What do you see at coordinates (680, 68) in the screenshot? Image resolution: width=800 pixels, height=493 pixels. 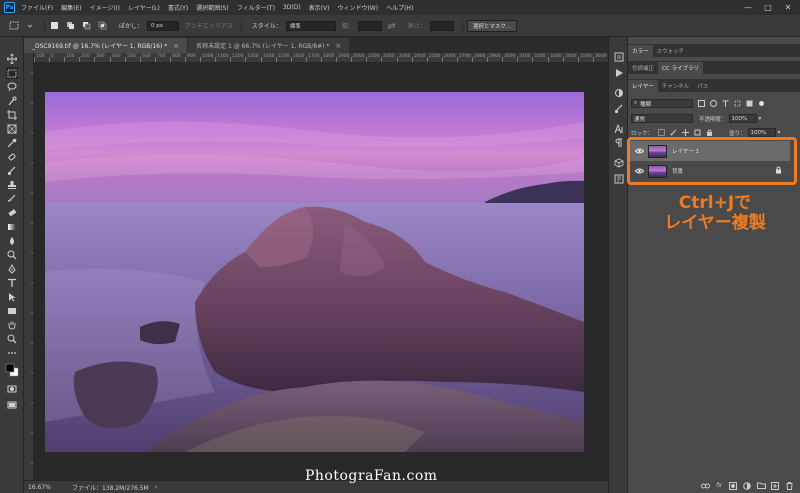 I see `tab-cc-libraries: CC ライブラリ` at bounding box center [680, 68].